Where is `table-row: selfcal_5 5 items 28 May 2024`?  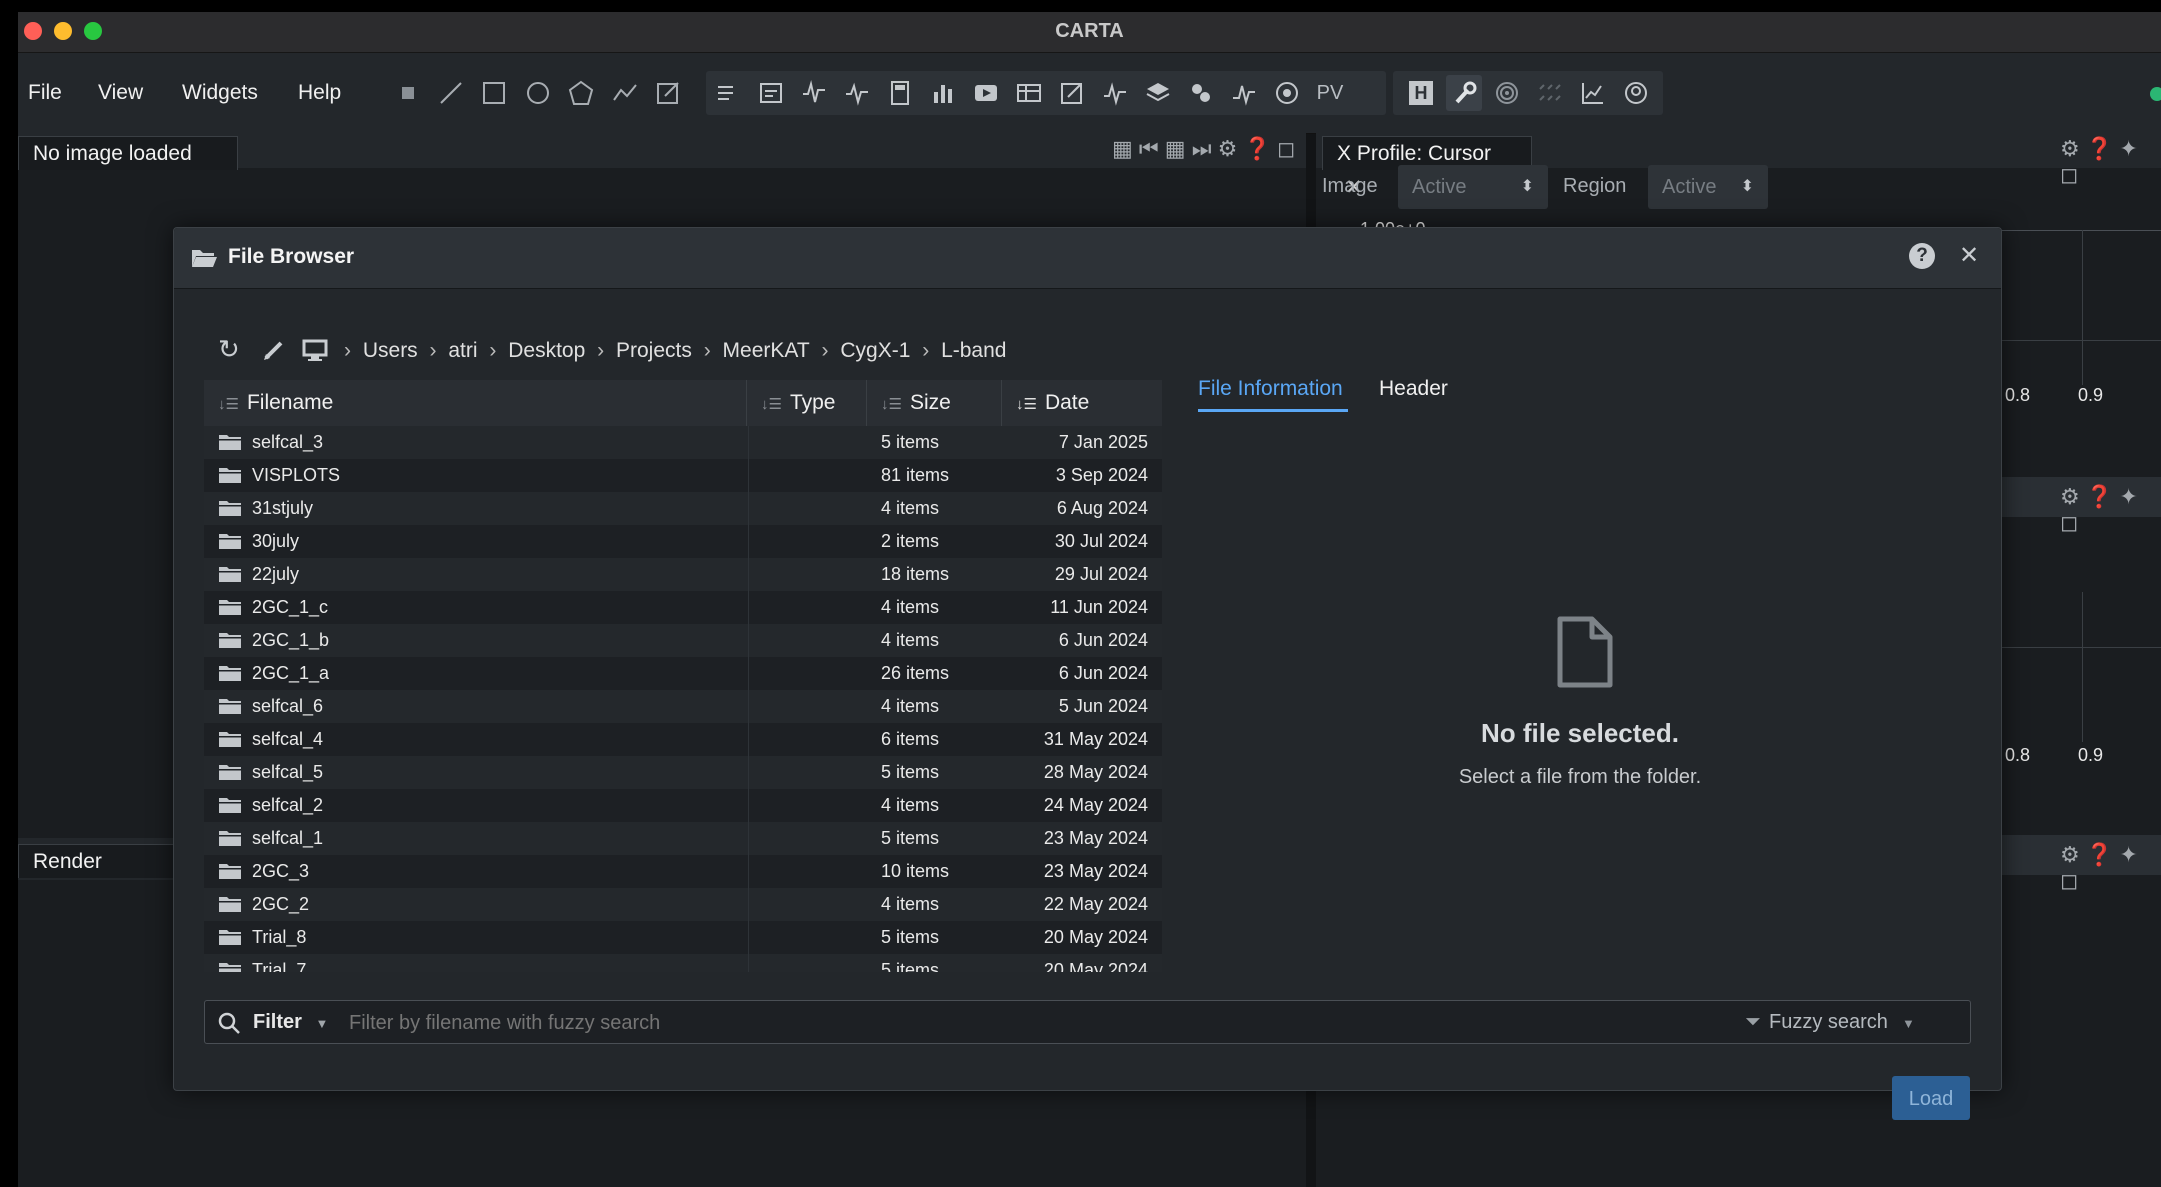
table-row: selfcal_5 5 items 28 May 2024 is located at coordinates (683, 773).